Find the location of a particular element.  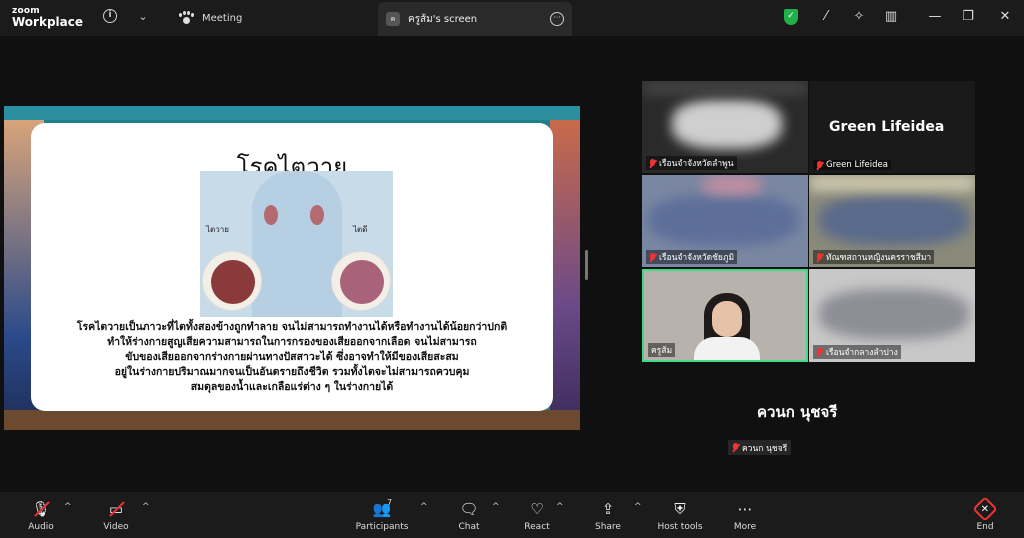

tile-name-tag: เรือนจำกลางลำปาง is located at coordinates (857, 352).